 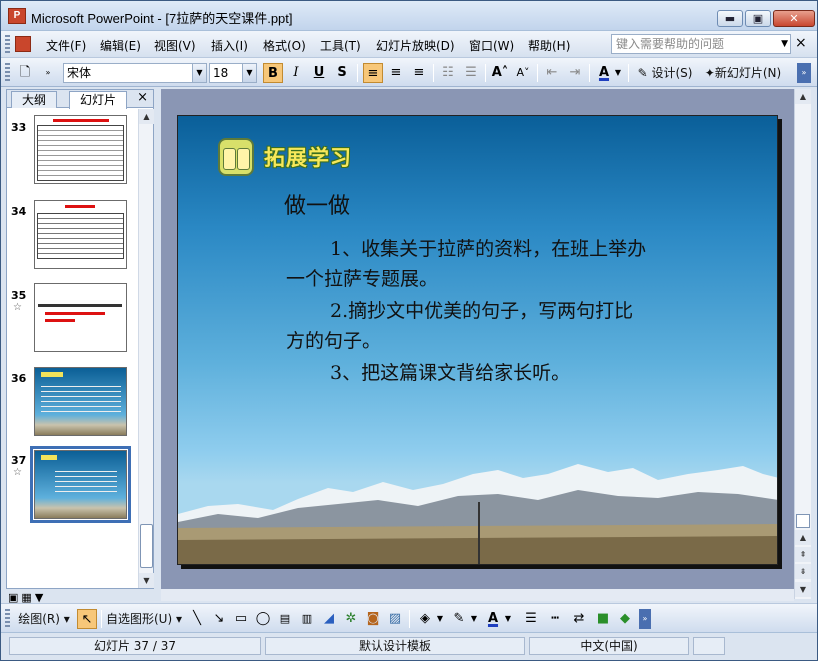 I want to click on line-icon: ╲, so click(x=197, y=619).